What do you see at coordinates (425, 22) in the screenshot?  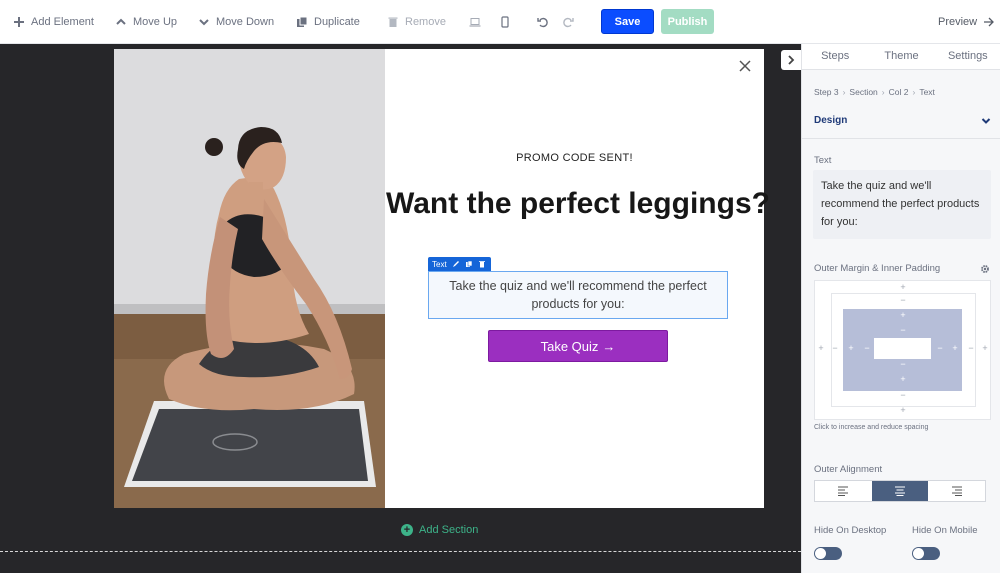 I see `remove-label: Remove` at bounding box center [425, 22].